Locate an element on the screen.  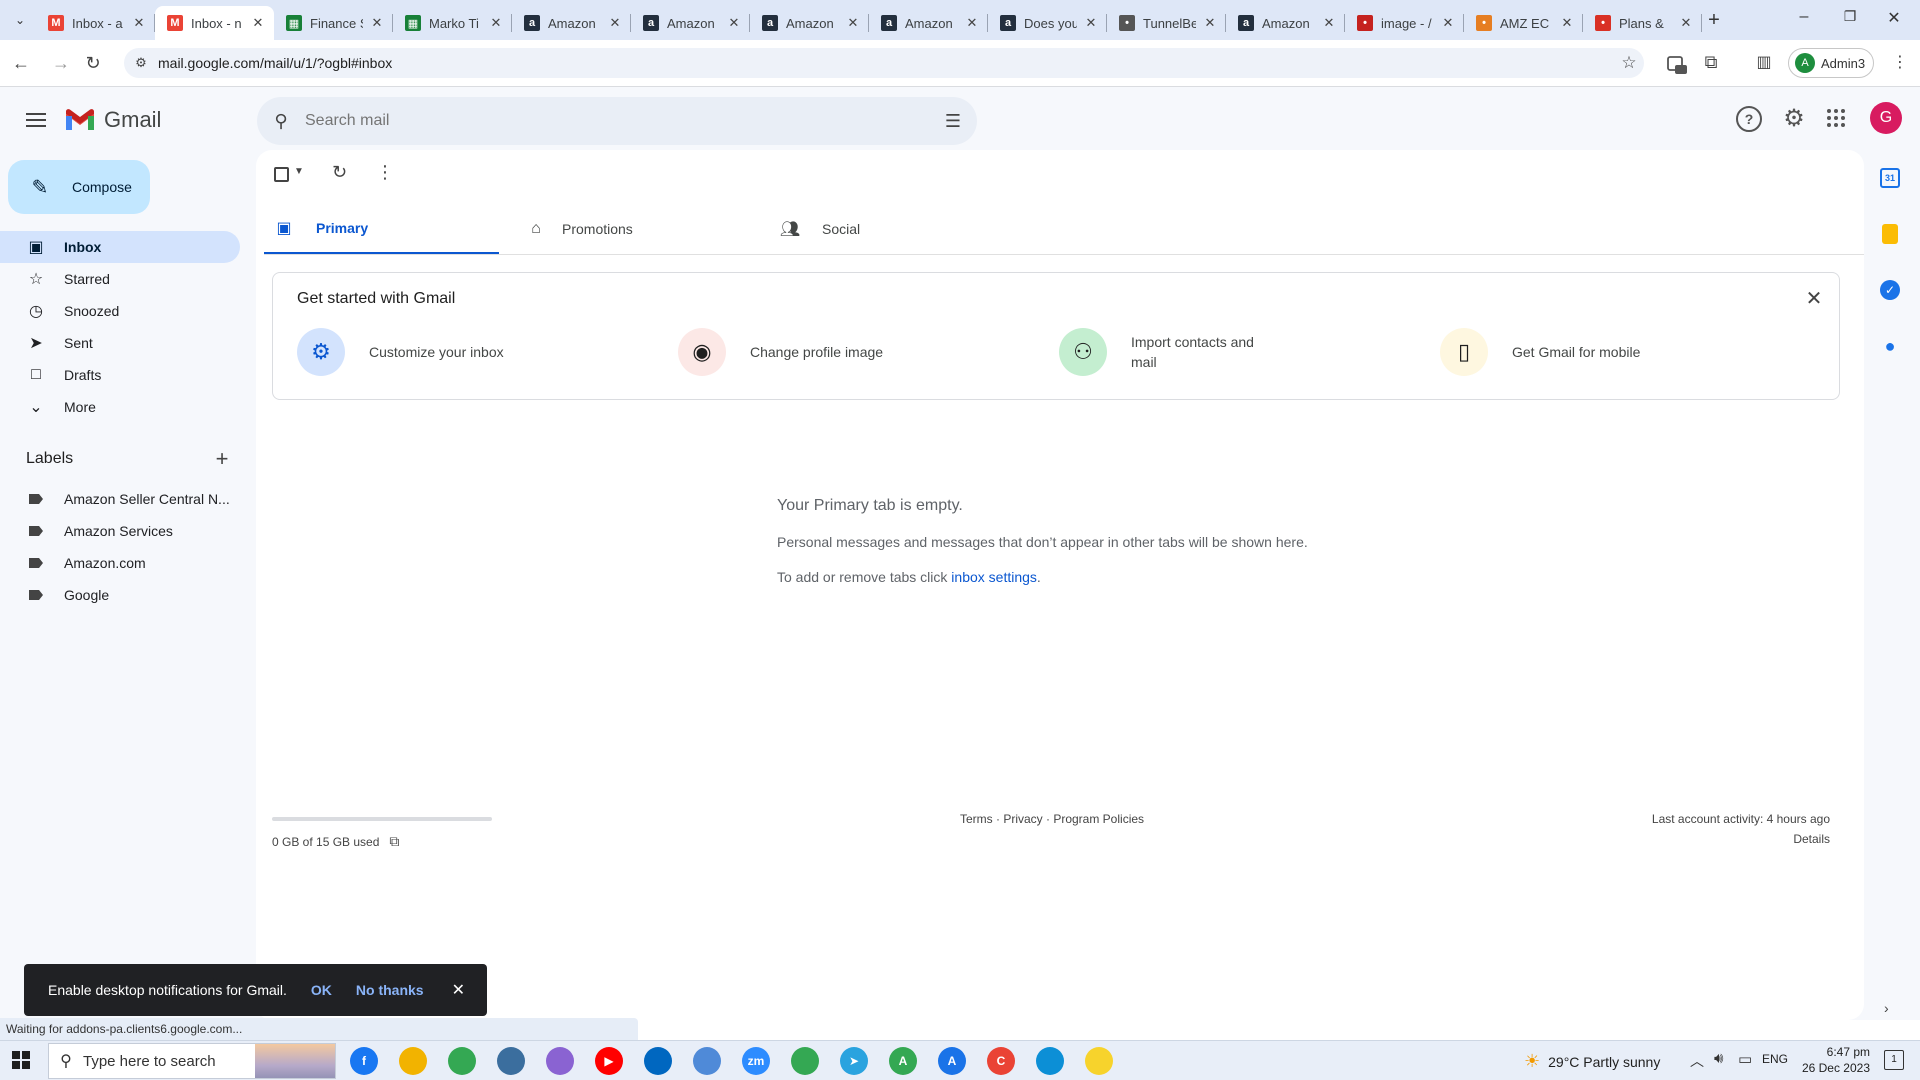
browser-tab: M Inbox - a ✕ is located at coordinates (95, 23).